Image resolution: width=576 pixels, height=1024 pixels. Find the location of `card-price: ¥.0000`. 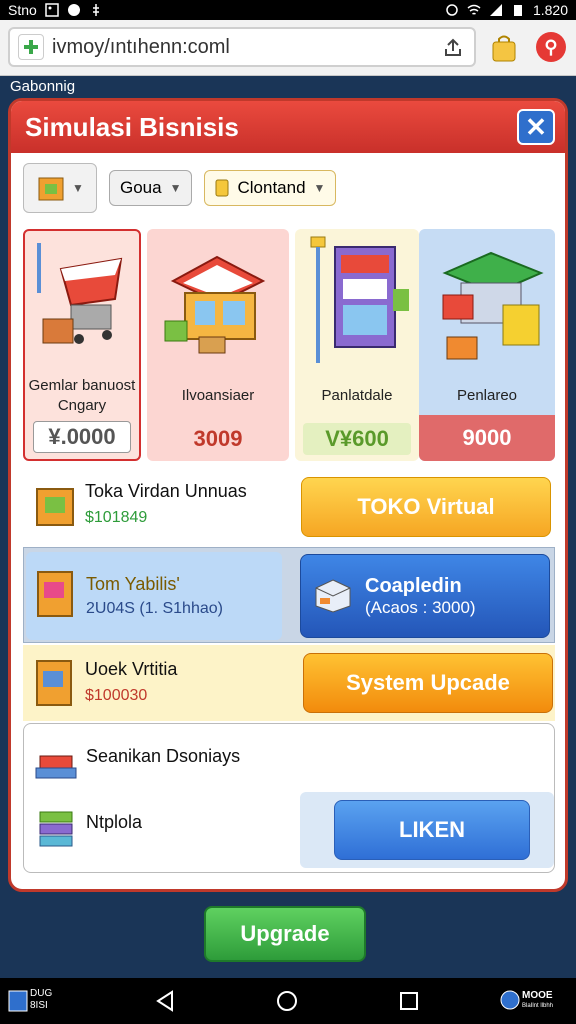

card-price: ¥.0000 is located at coordinates (82, 437).